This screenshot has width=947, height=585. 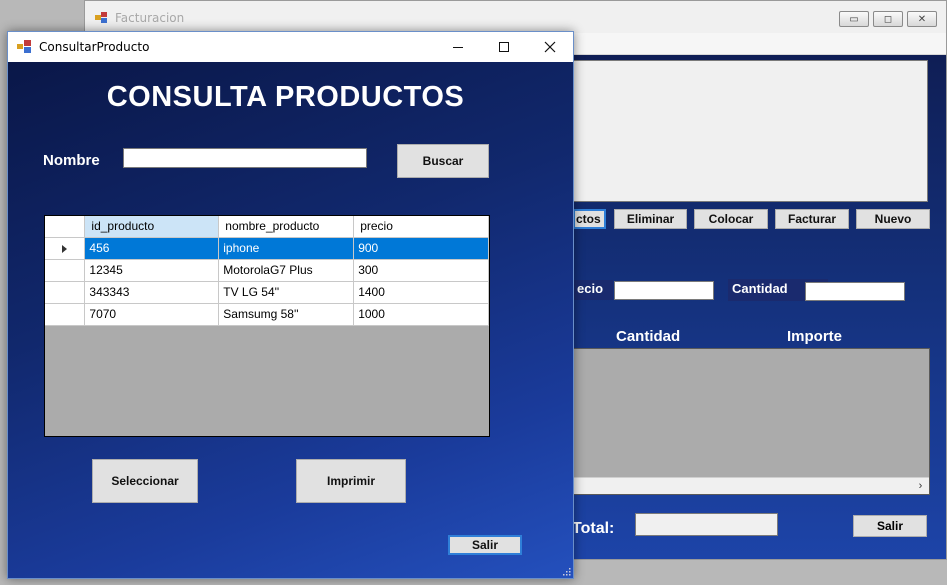 What do you see at coordinates (286, 314) in the screenshot?
I see `cell-nombre-producto: Samsumg 58''` at bounding box center [286, 314].